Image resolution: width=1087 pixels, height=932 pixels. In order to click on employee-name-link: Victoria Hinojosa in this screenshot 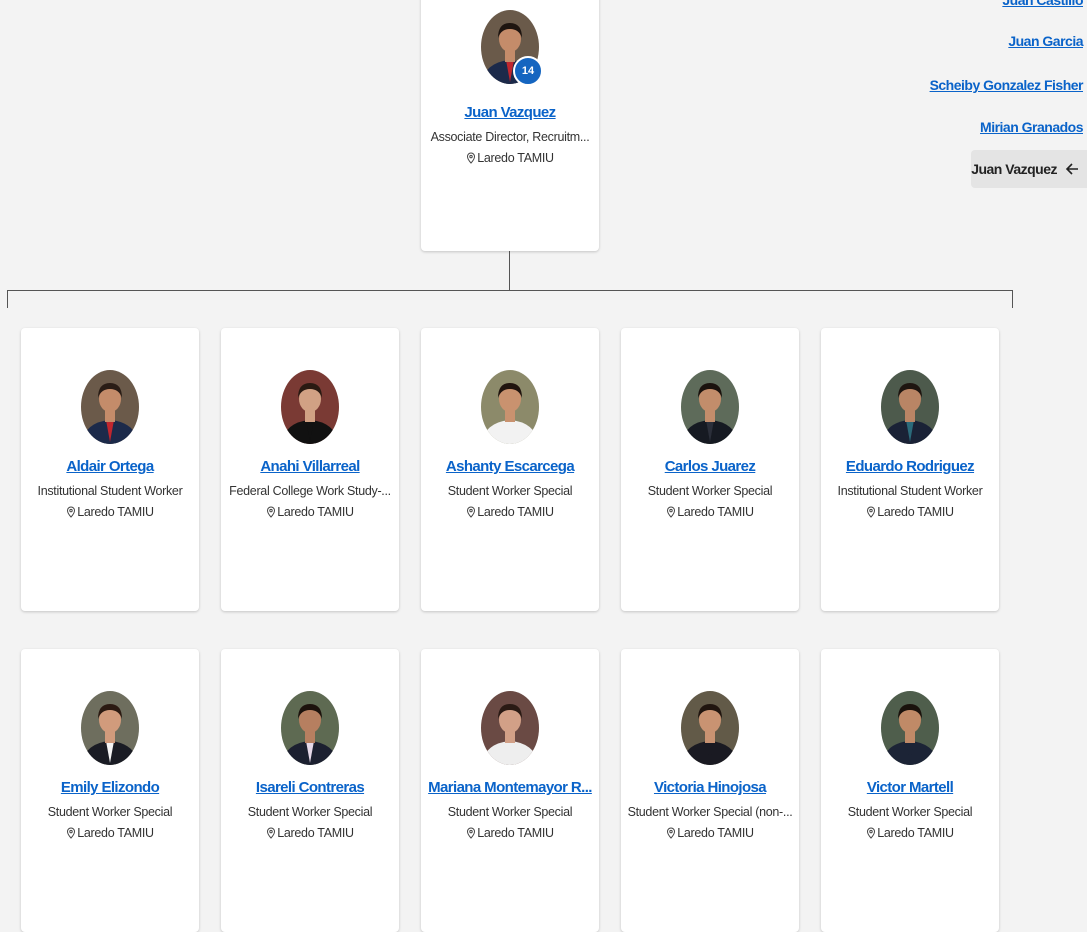, I will do `click(710, 787)`.